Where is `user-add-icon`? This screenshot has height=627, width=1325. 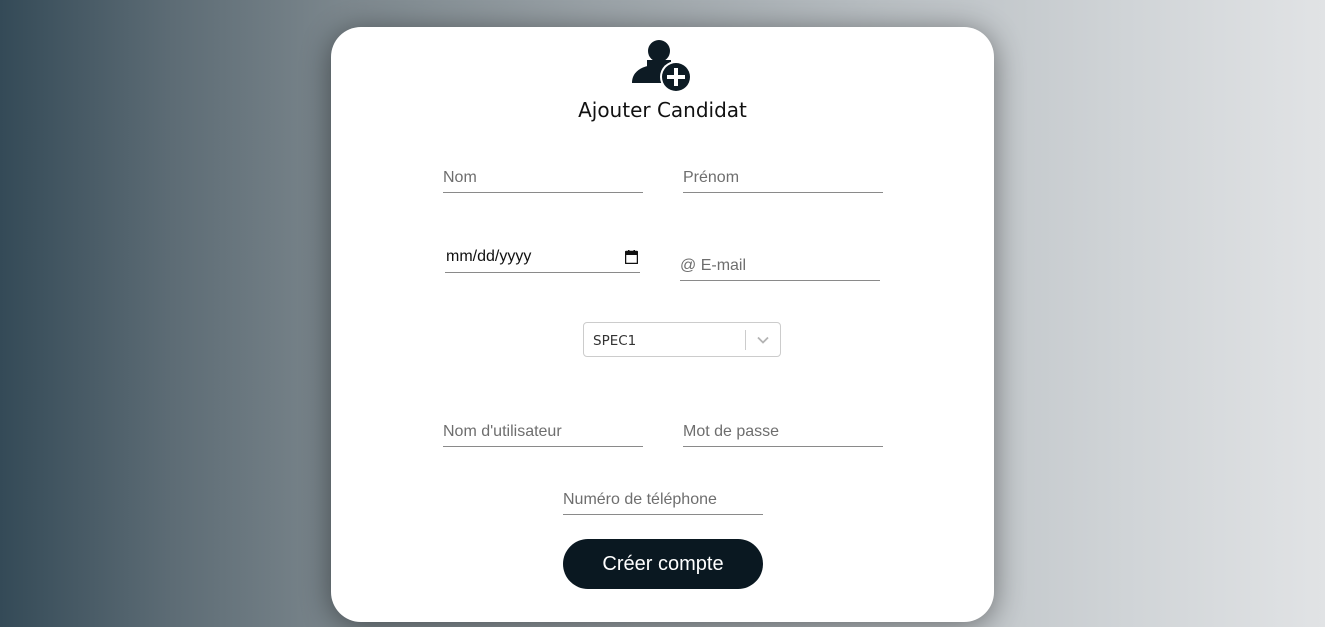 user-add-icon is located at coordinates (662, 66).